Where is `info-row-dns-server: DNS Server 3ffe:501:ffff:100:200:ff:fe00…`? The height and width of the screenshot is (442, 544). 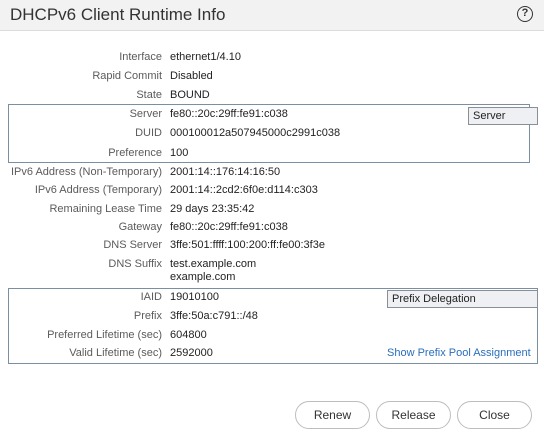 info-row-dns-server: DNS Server 3ffe:501:ffff:100:200:ff:fe00… is located at coordinates (272, 246).